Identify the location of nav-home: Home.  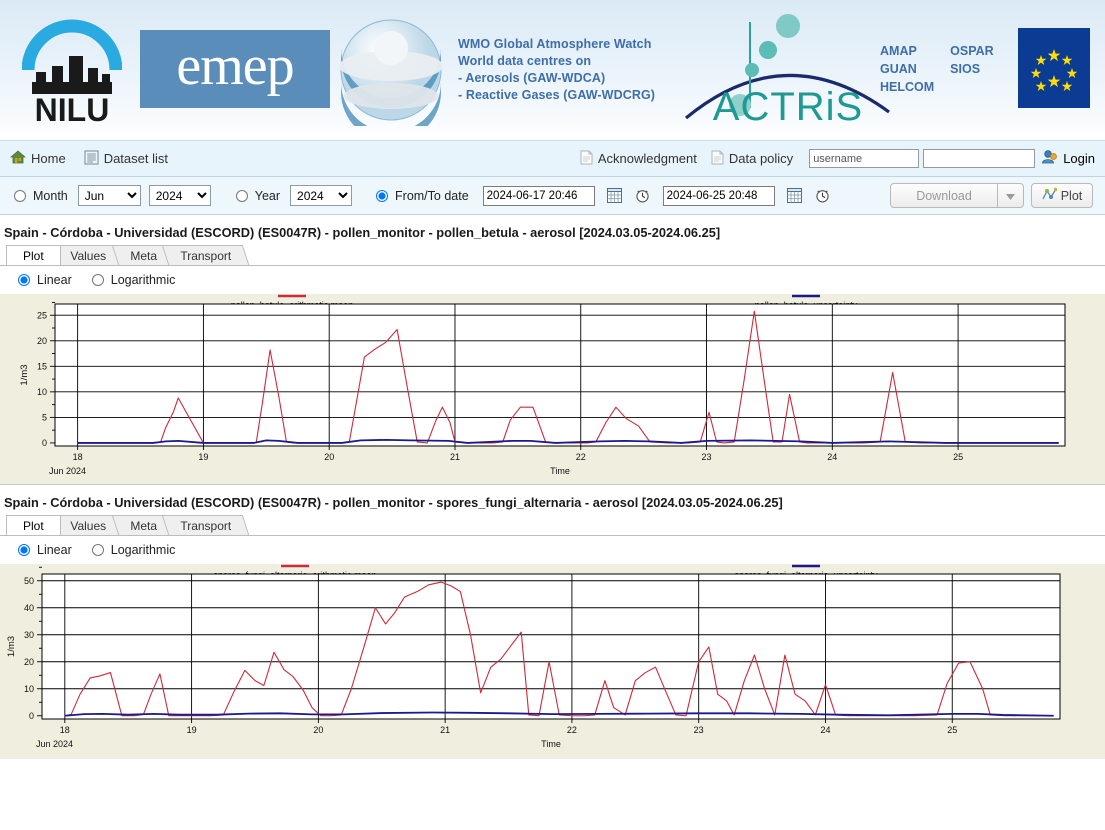
(37, 158).